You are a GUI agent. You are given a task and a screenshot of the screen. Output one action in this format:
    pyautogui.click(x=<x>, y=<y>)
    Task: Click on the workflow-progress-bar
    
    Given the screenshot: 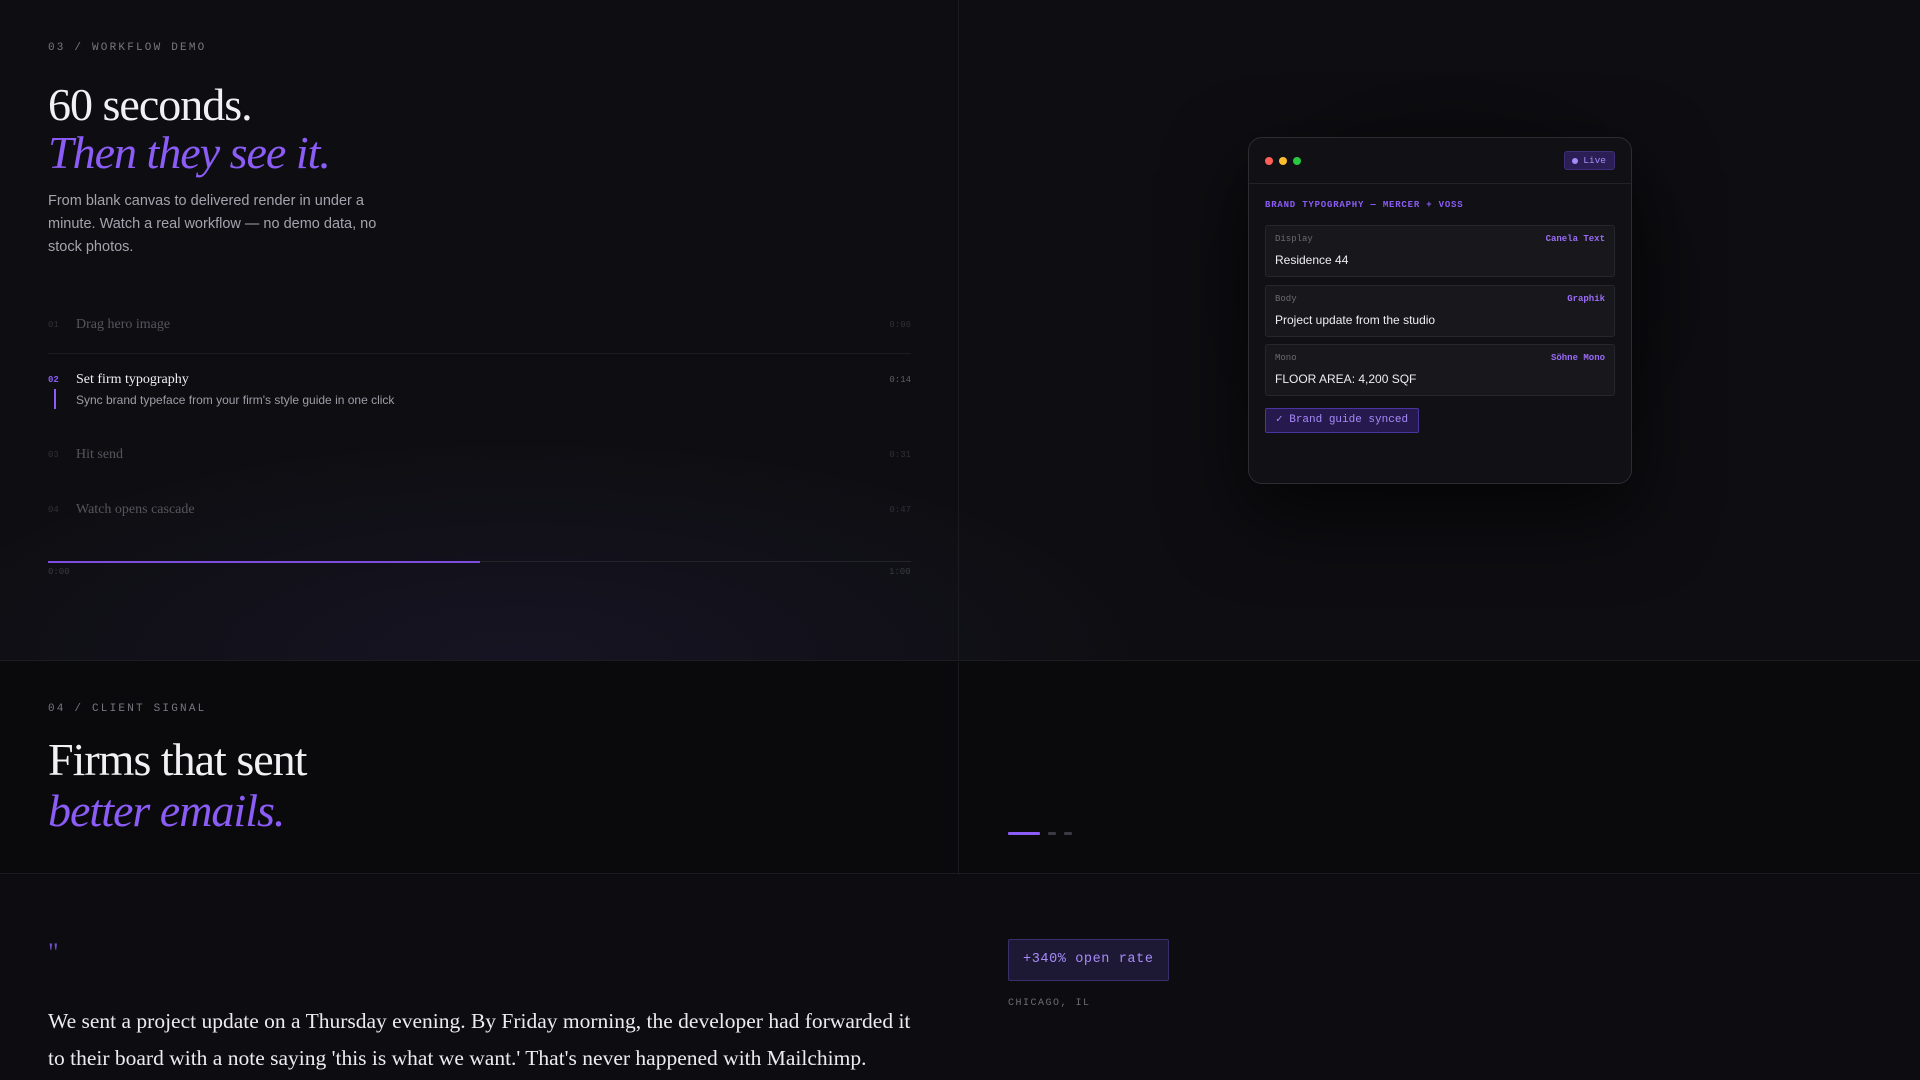 What is the action you would take?
    pyautogui.click(x=479, y=561)
    